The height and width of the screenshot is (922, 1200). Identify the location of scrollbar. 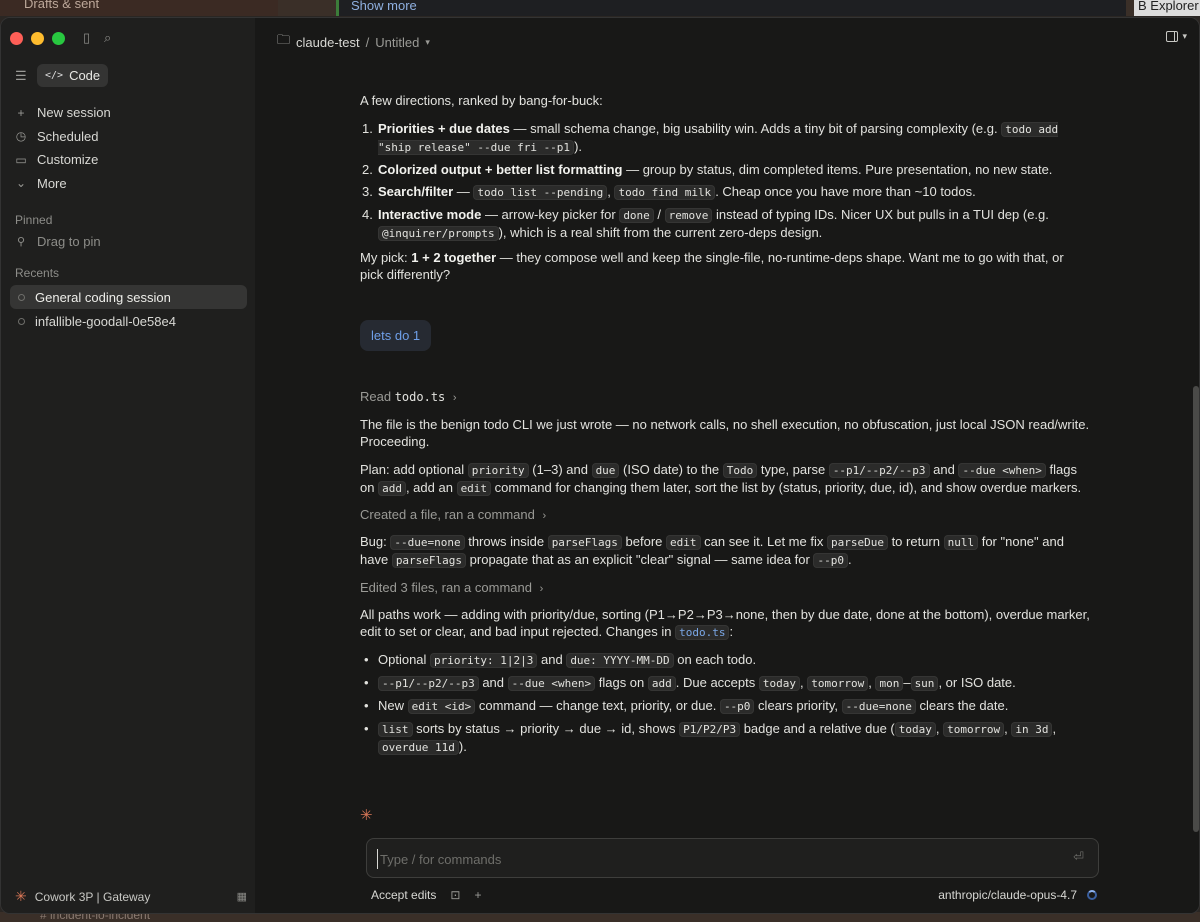
(1196, 609).